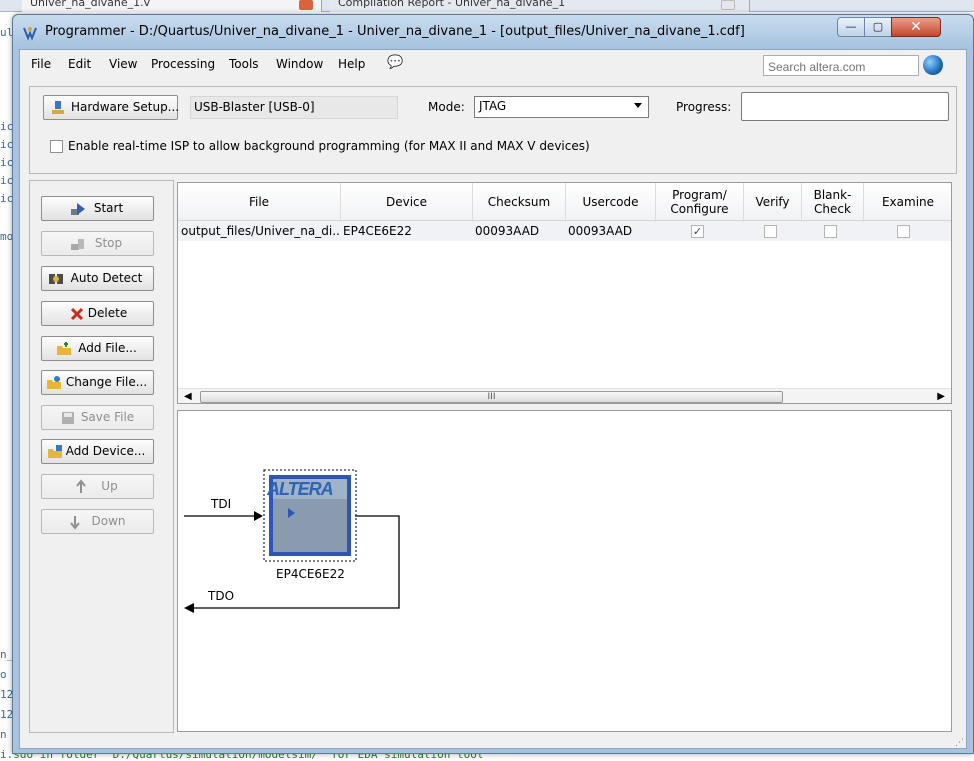 This screenshot has width=974, height=761. What do you see at coordinates (493, 741) in the screenshot?
I see `status-bar: ⋰` at bounding box center [493, 741].